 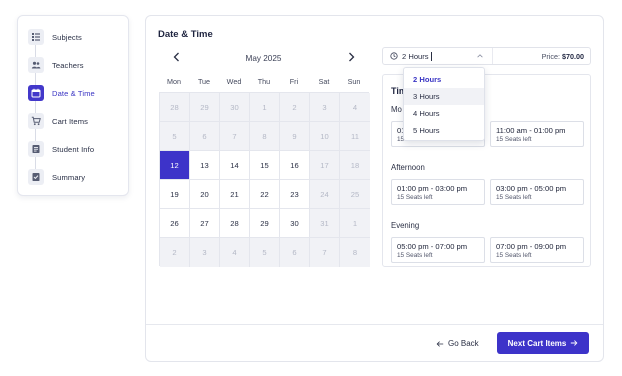 I want to click on day-cell: 22, so click(x=265, y=194).